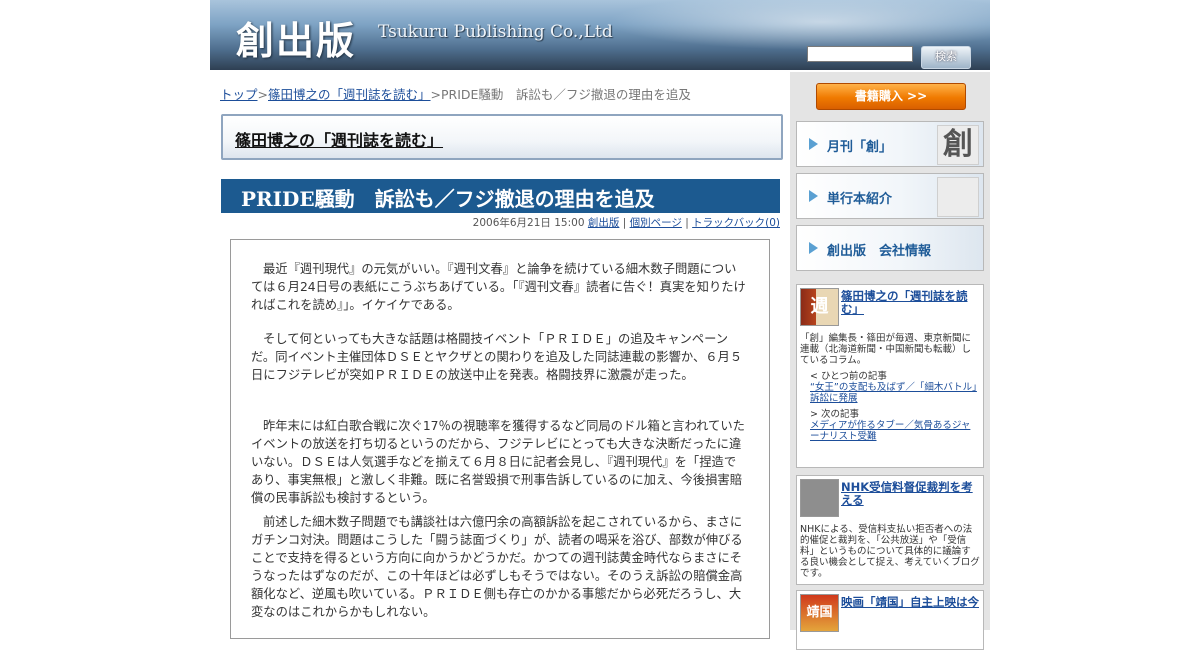 This screenshot has height=650, width=1200. What do you see at coordinates (860, 199) in the screenshot?
I see `nav-label: 単行本紹介` at bounding box center [860, 199].